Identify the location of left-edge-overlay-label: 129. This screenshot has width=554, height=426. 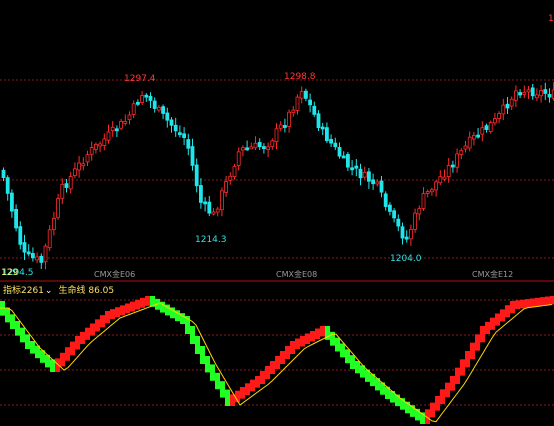
(10, 273).